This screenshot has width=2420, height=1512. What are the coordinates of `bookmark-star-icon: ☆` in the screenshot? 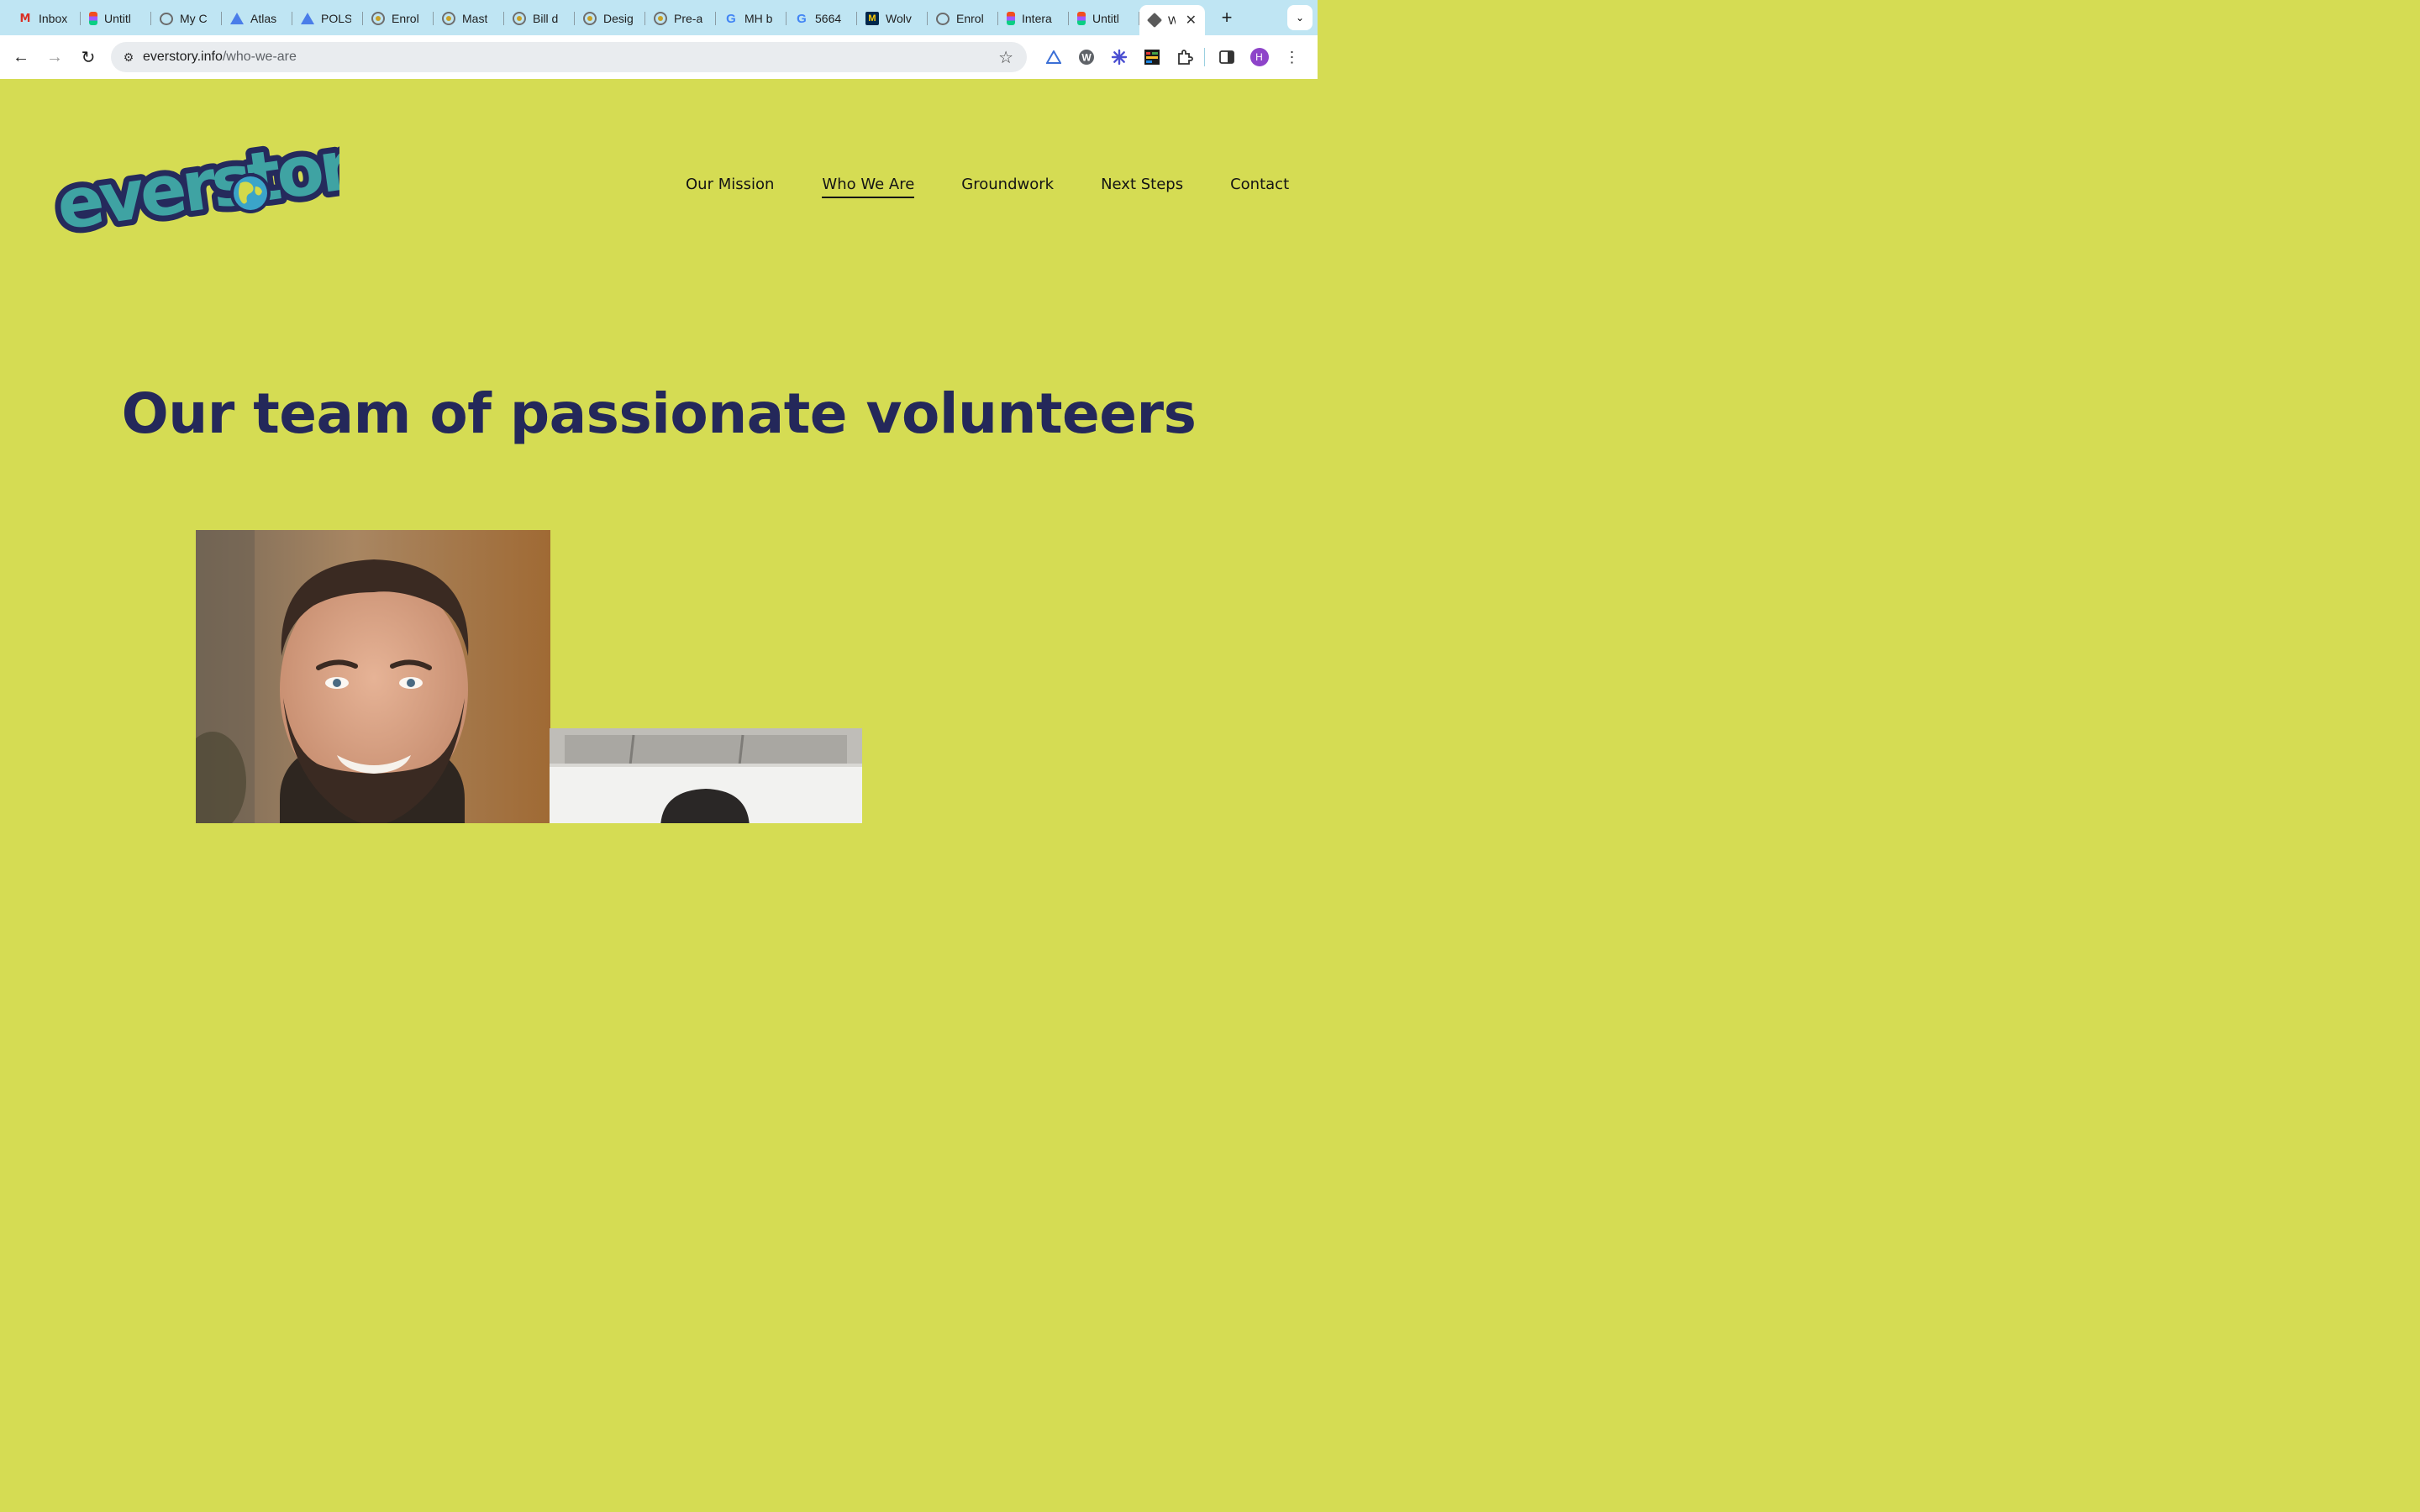 It's located at (1005, 57).